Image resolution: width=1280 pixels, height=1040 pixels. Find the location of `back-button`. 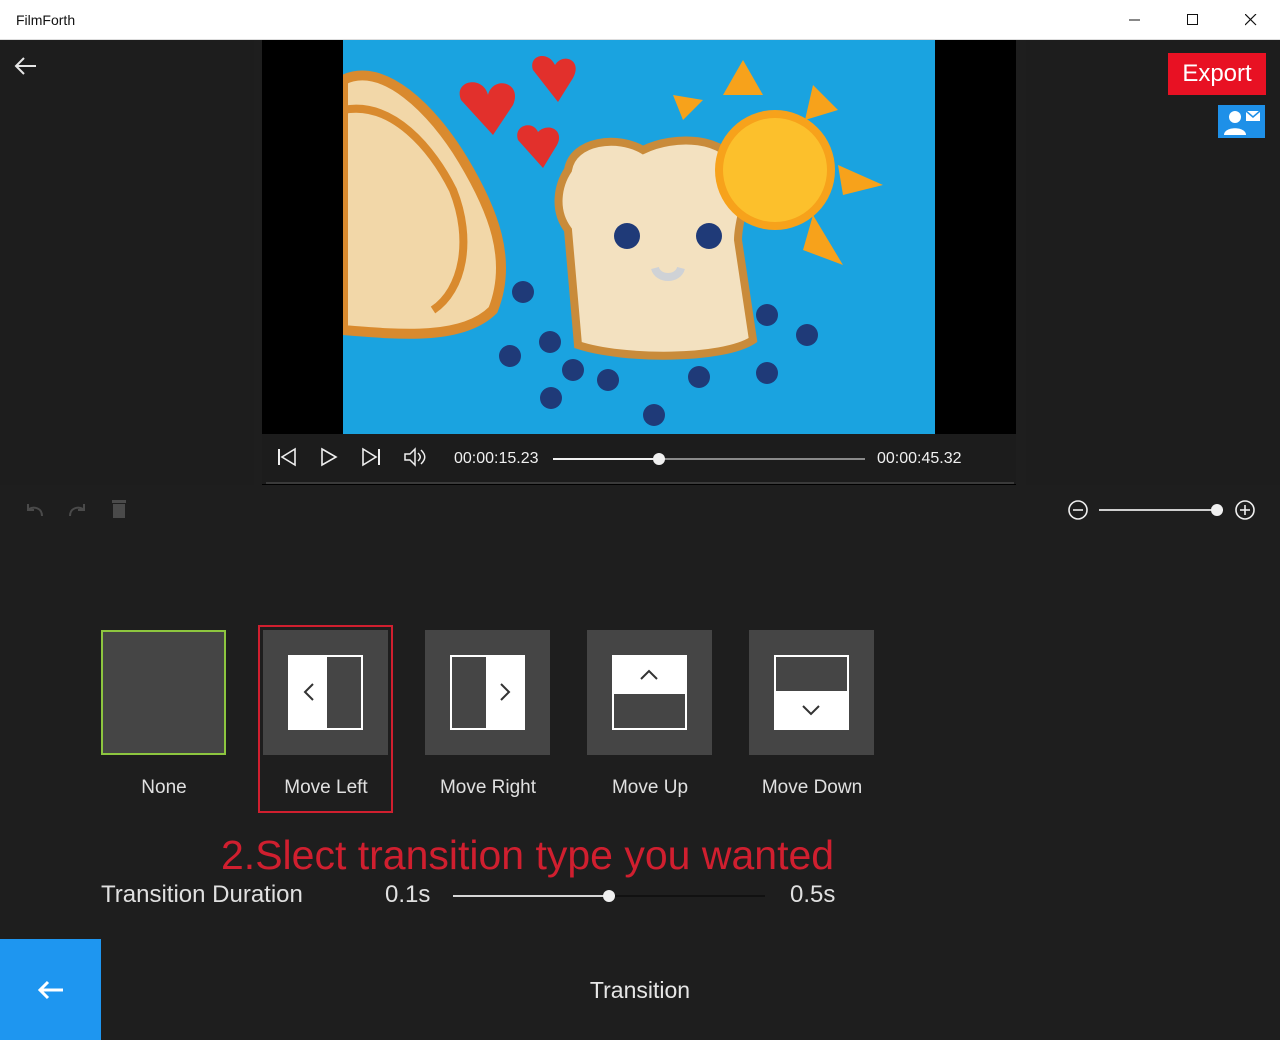

back-button is located at coordinates (27, 66).